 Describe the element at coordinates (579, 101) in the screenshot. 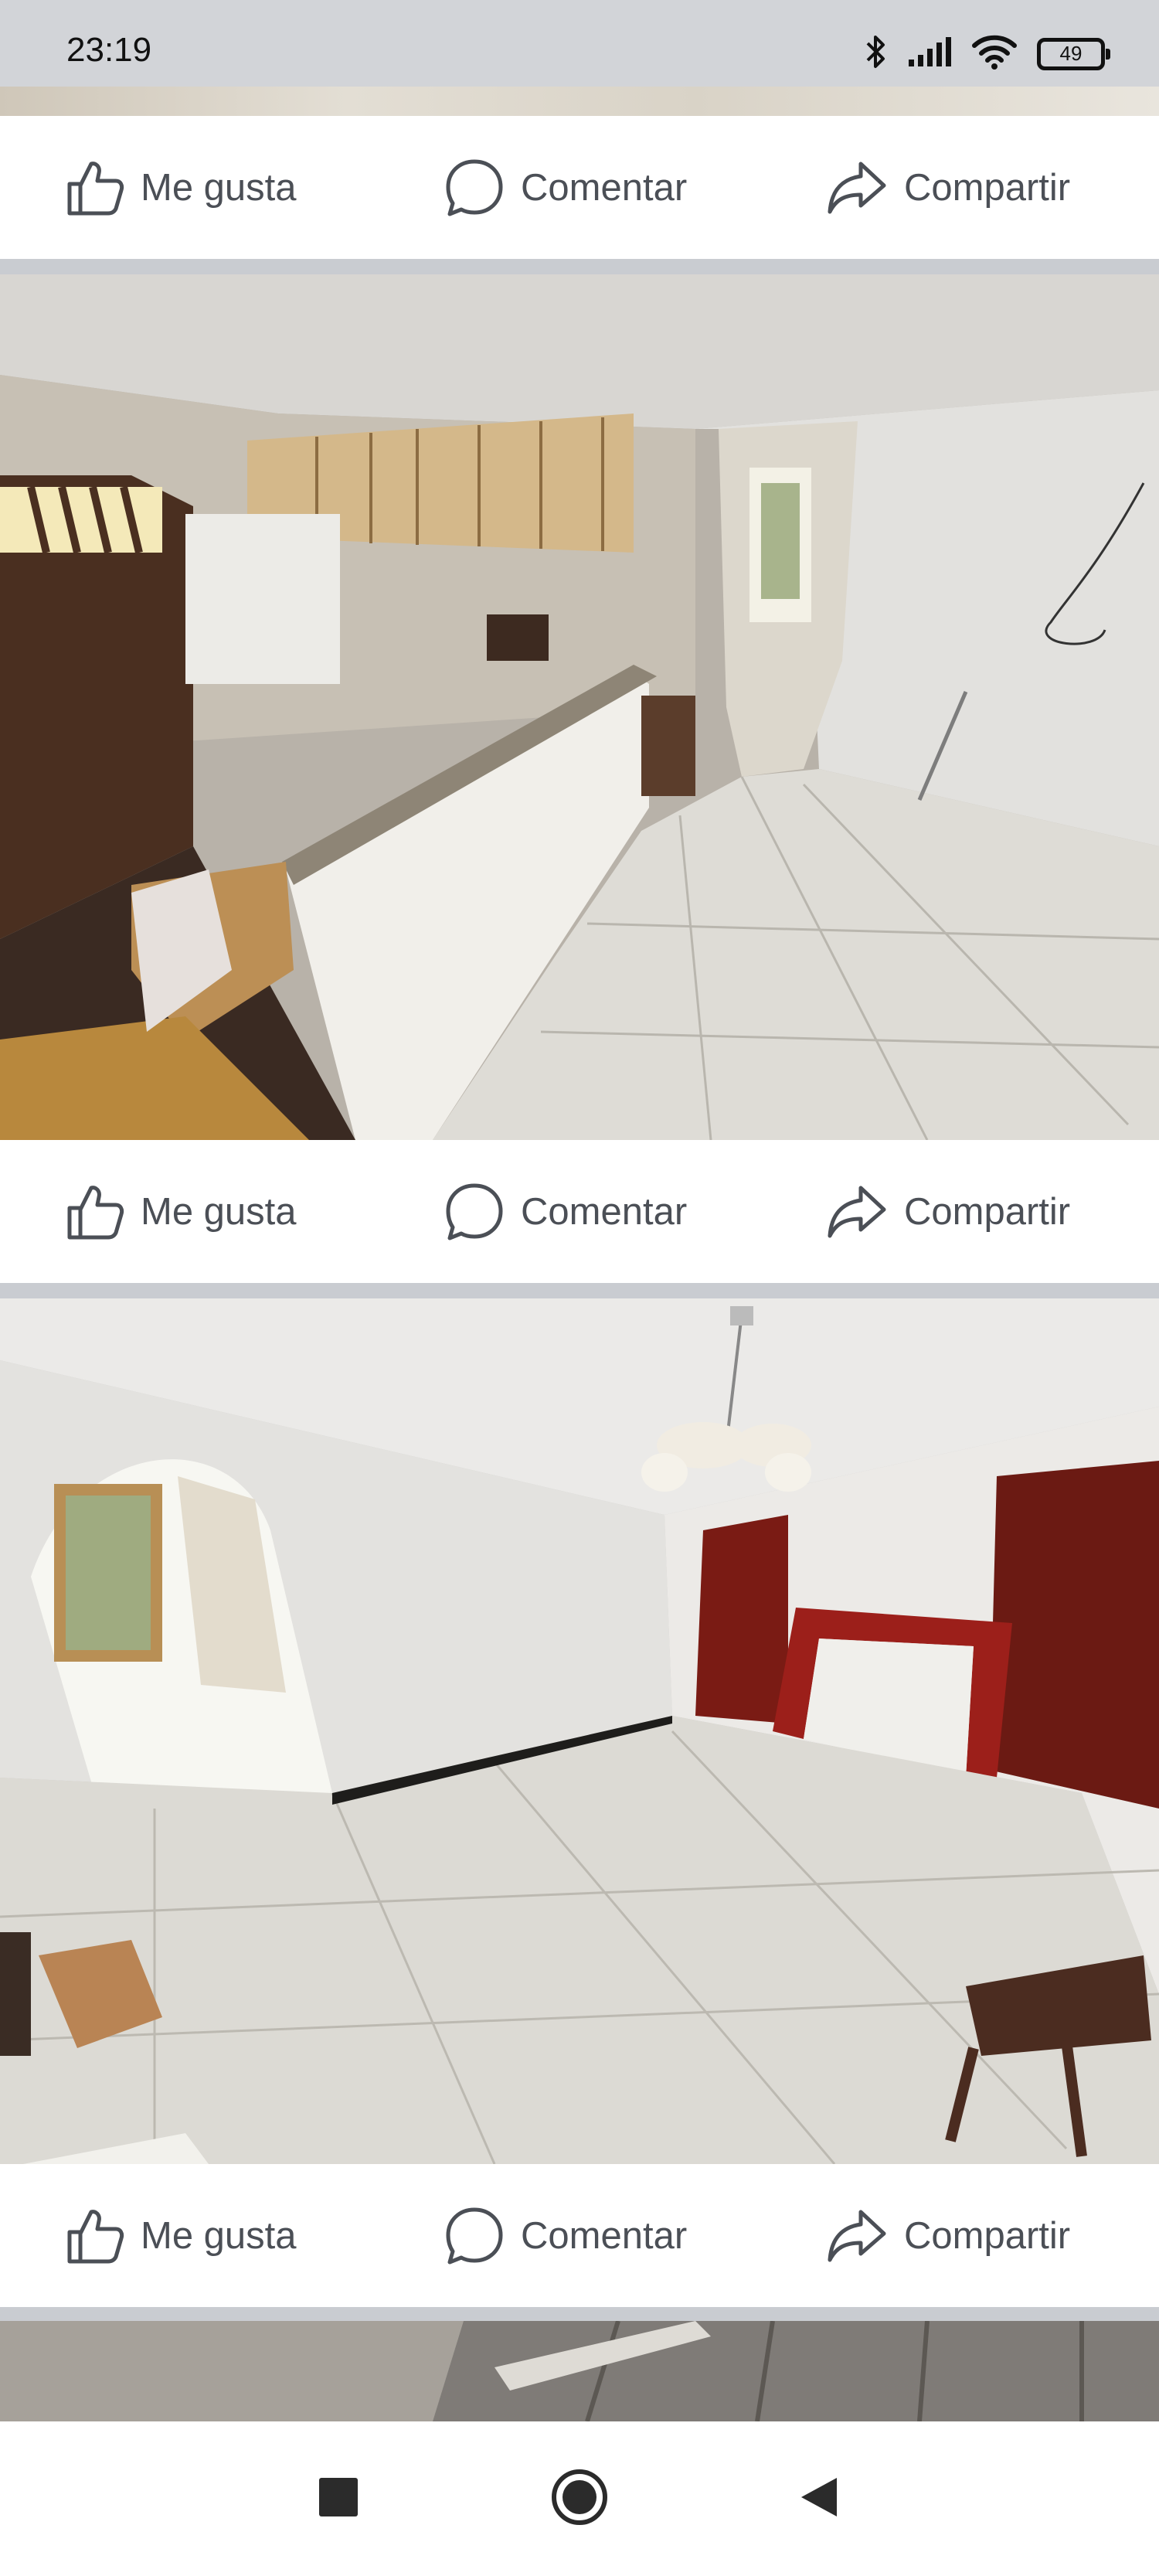

I see `post-photo-partial-top` at that location.